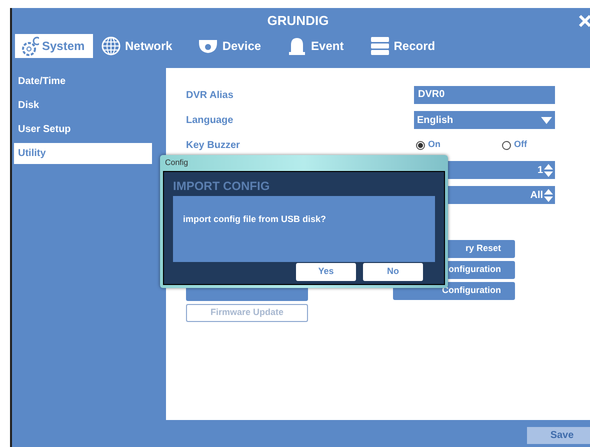 The image size is (590, 447). Describe the element at coordinates (484, 95) in the screenshot. I see `text-field: DVR0` at that location.